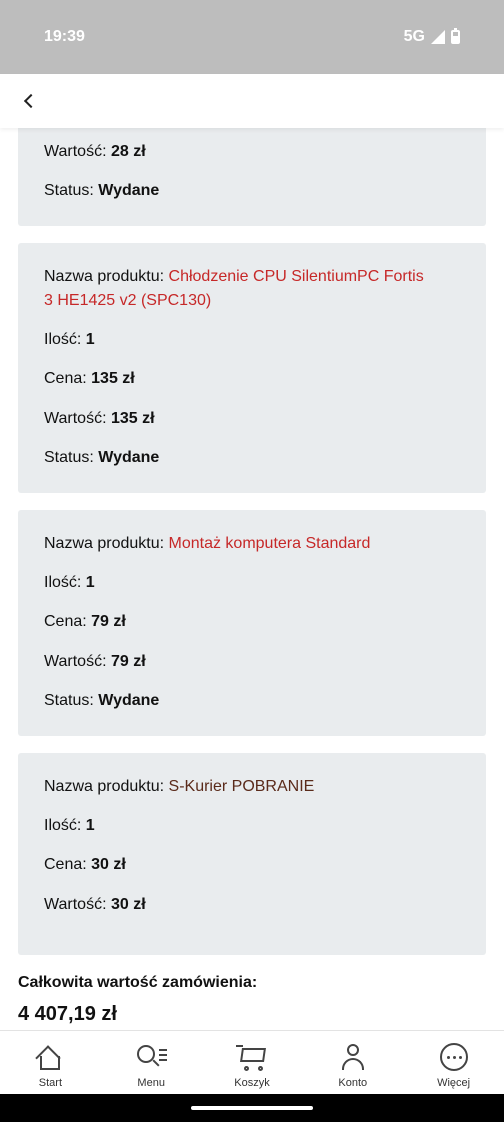 Image resolution: width=504 pixels, height=1122 pixels. I want to click on menu-search-icon, so click(151, 1057).